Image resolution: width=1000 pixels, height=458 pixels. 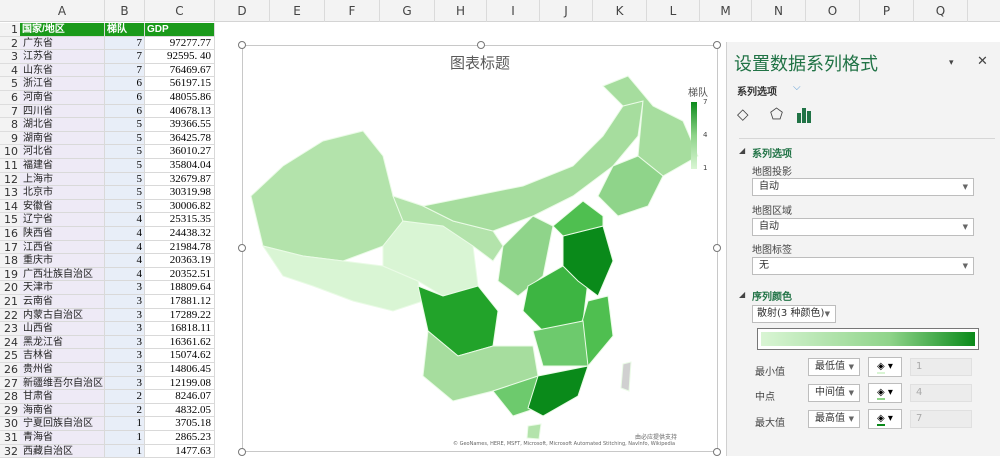 I want to click on cell: 25315.35, so click(x=180, y=220).